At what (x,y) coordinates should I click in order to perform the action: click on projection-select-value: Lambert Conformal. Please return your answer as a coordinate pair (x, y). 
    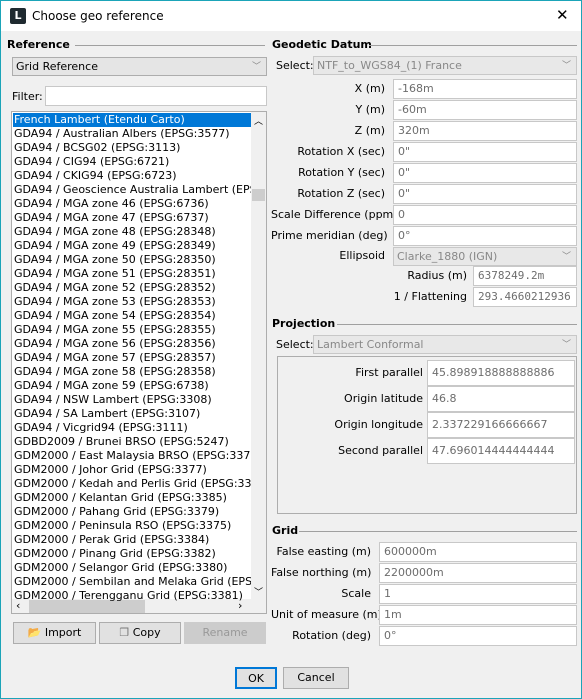
    Looking at the image, I should click on (370, 344).